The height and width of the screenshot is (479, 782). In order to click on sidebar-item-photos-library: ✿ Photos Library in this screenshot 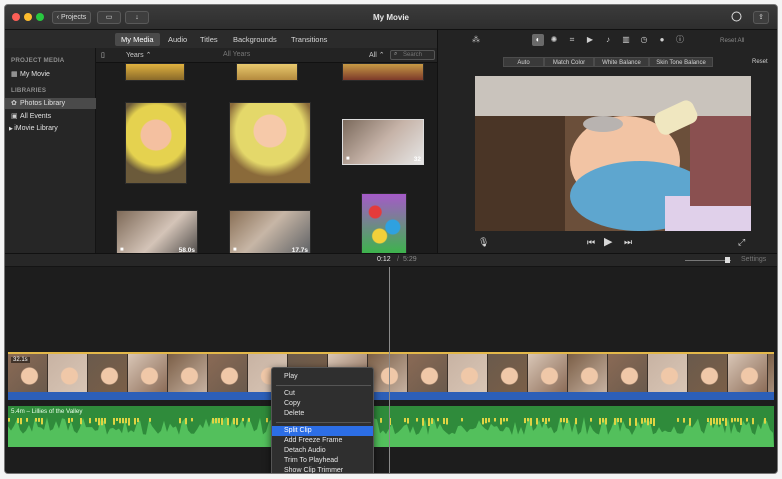, I will do `click(50, 103)`.